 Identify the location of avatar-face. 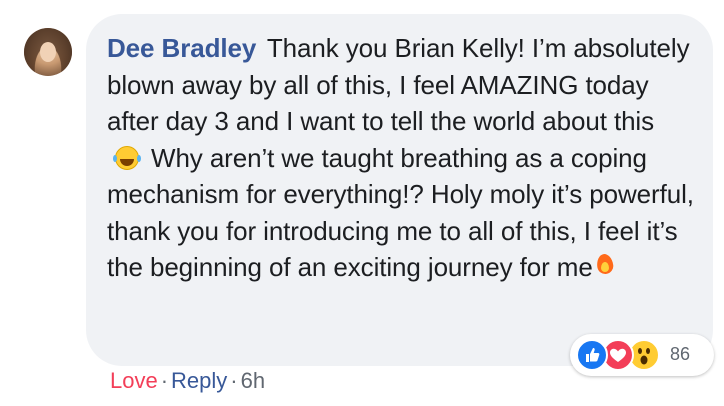
(48, 52).